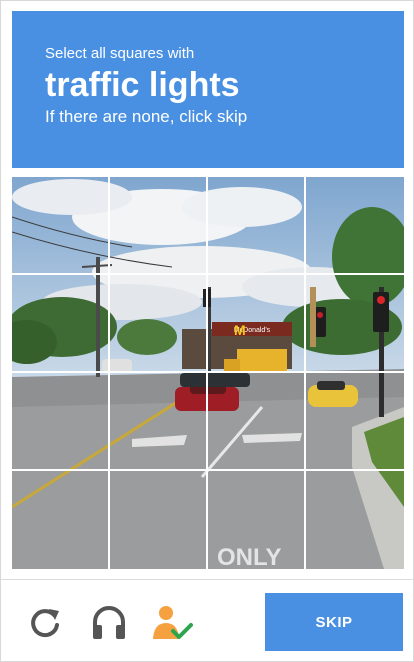 This screenshot has height=662, width=414. What do you see at coordinates (207, 579) in the screenshot?
I see `footer-divider` at bounding box center [207, 579].